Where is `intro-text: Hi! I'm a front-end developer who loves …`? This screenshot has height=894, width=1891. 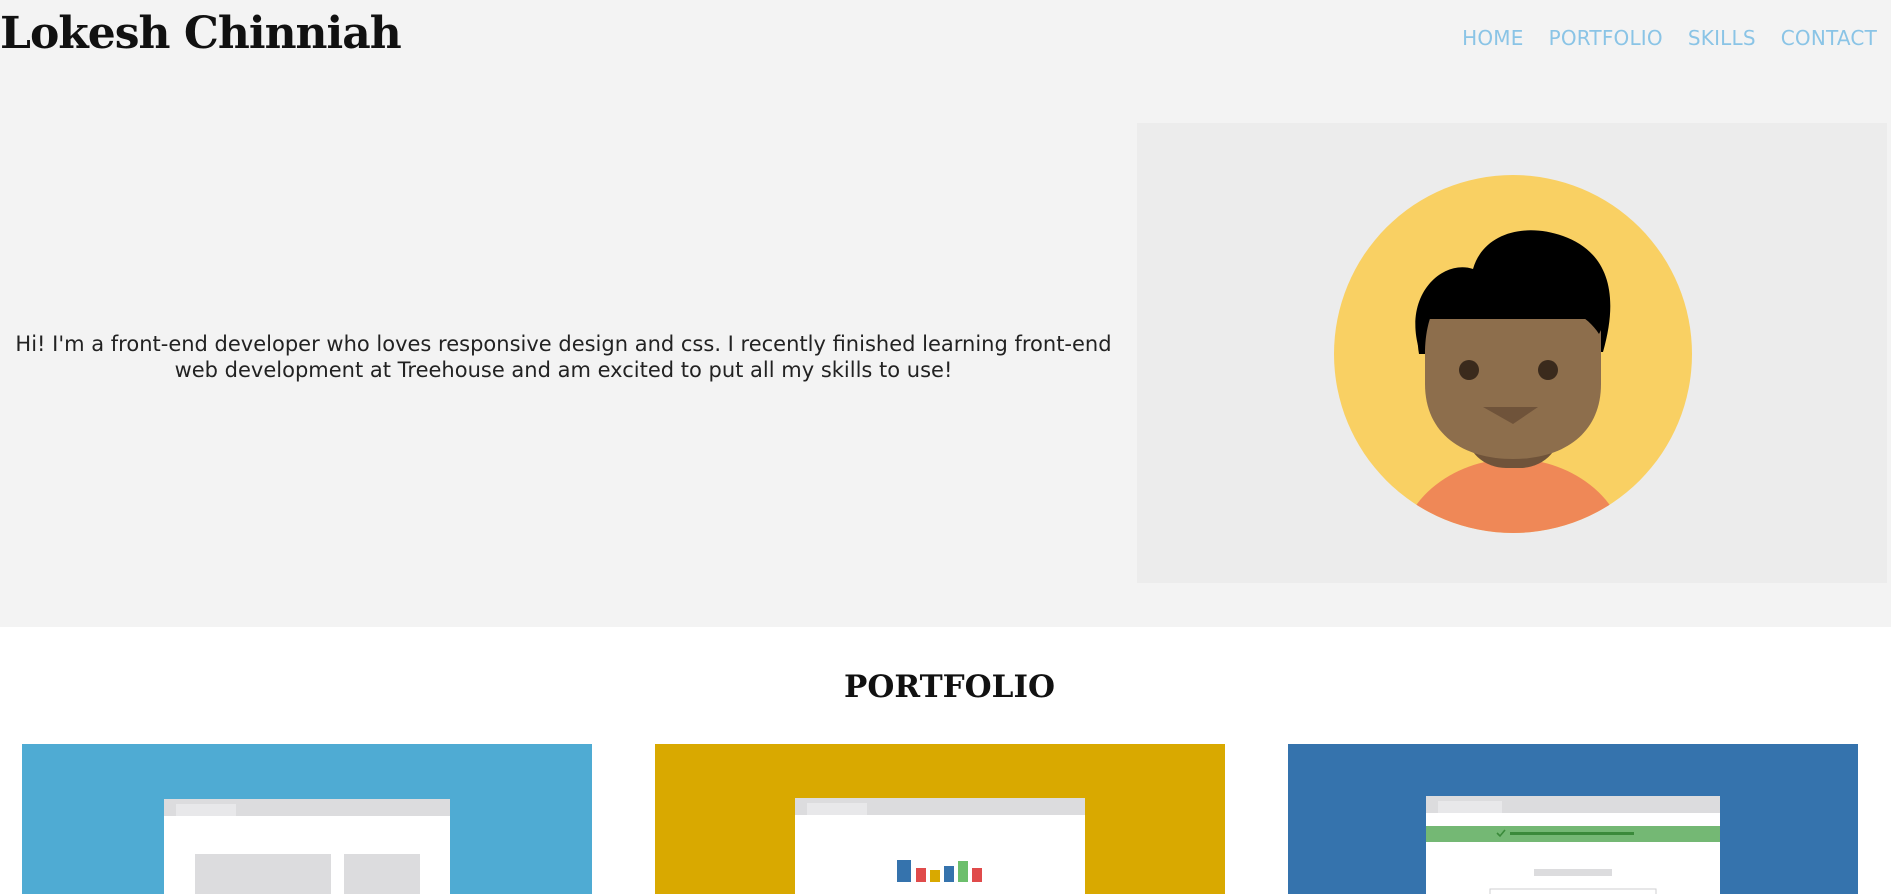
intro-text: Hi! I'm a front-end developer who loves … is located at coordinates (563, 357).